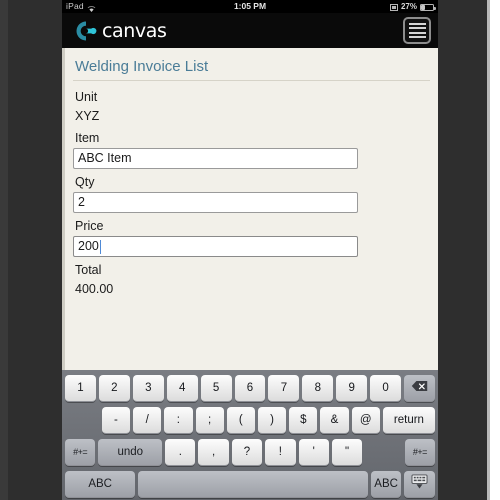 This screenshot has height=500, width=500. I want to click on key-colon: :, so click(178, 420).